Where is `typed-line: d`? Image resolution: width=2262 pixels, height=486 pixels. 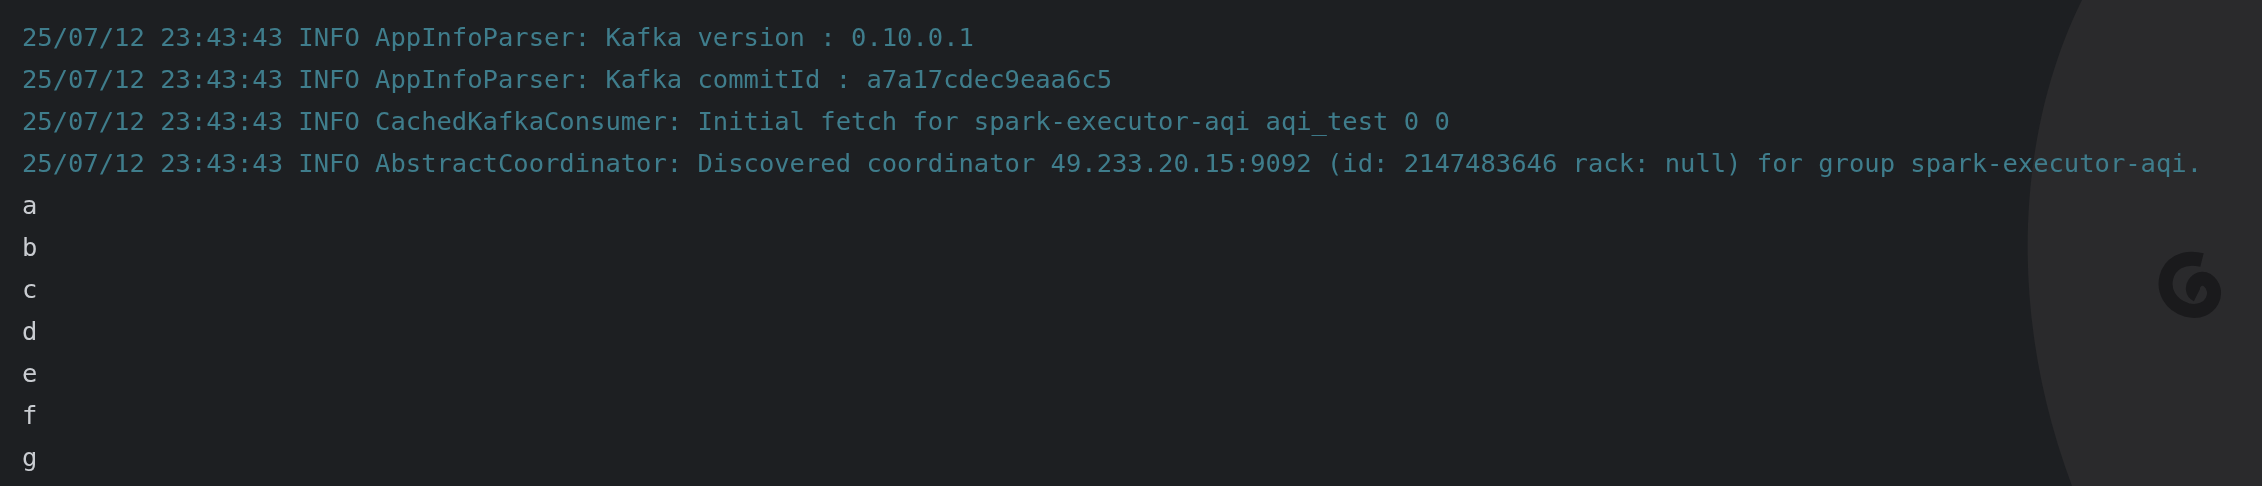
typed-line: d is located at coordinates (30, 331).